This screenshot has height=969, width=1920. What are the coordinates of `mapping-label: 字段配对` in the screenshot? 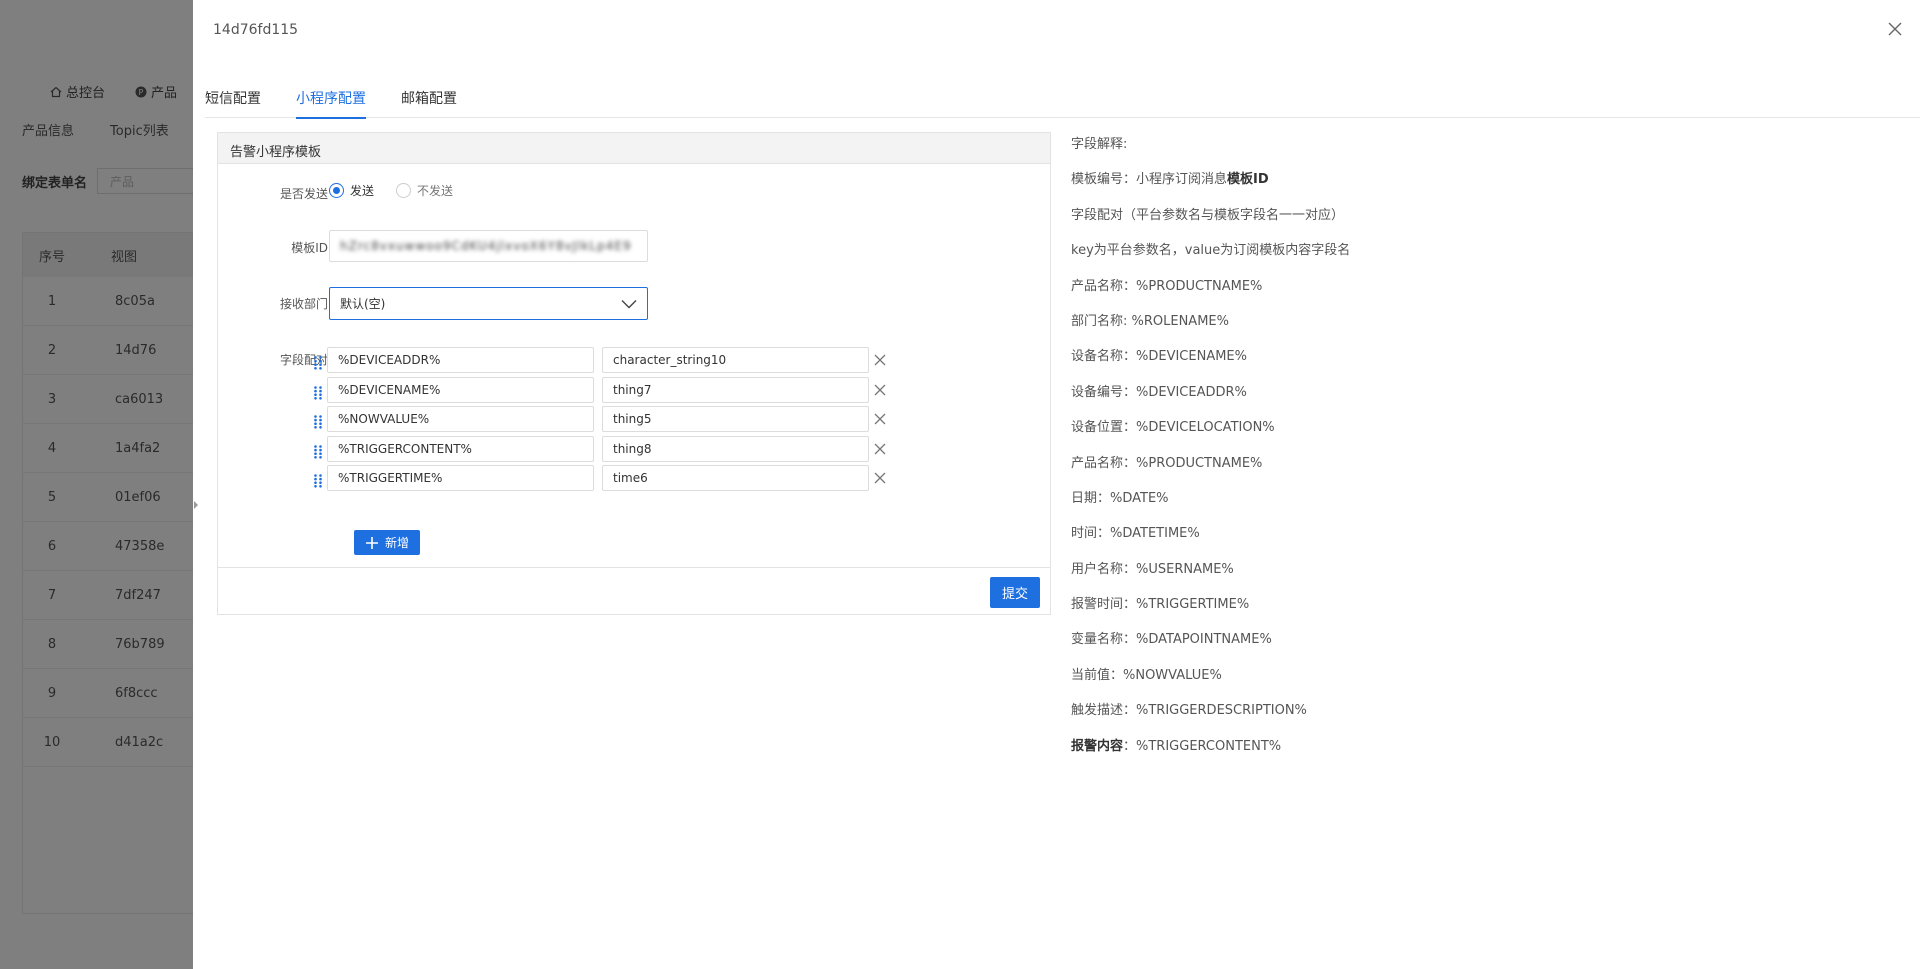 It's located at (303, 360).